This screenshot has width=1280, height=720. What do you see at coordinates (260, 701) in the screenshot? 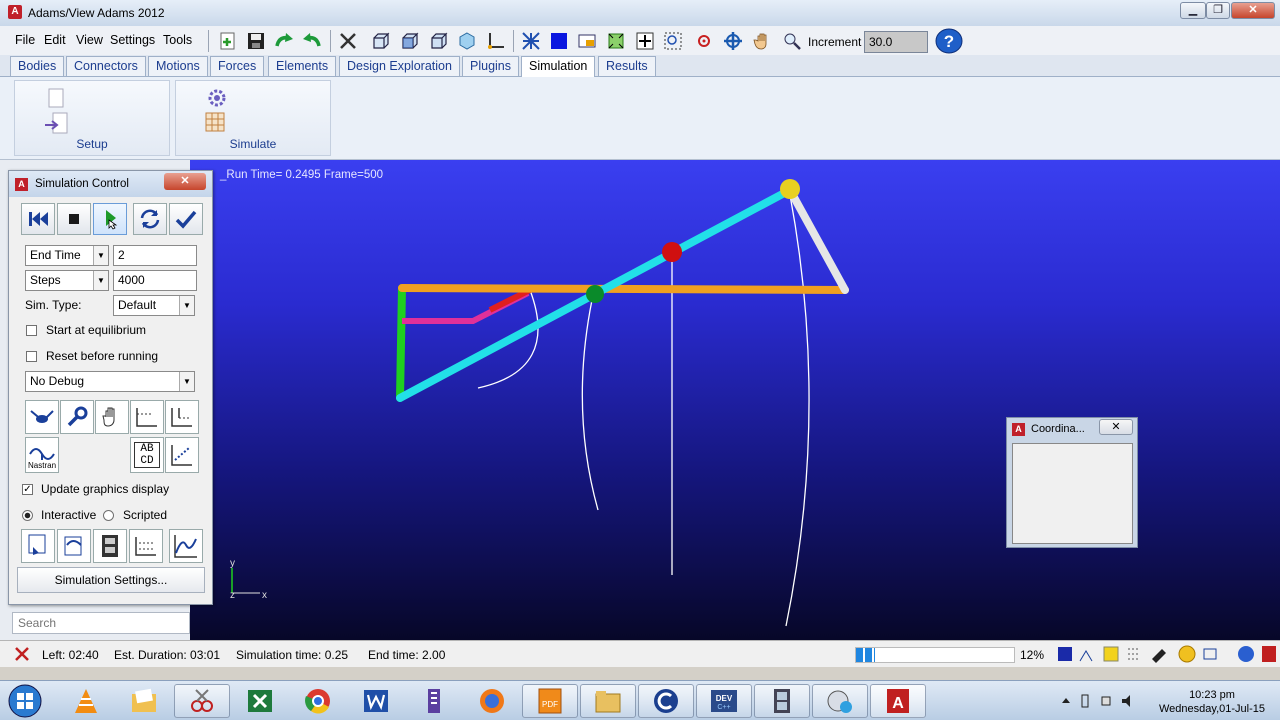
I see `excel-icon` at bounding box center [260, 701].